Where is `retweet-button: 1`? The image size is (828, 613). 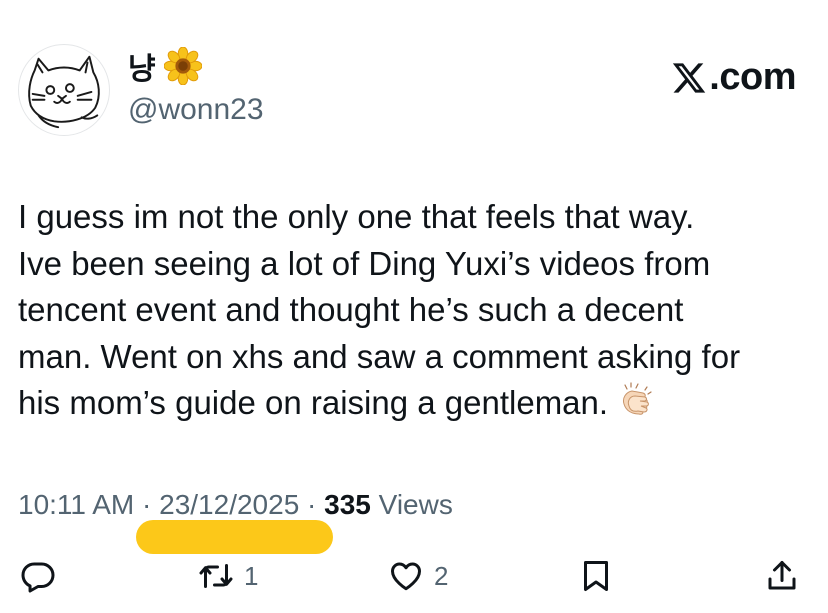 retweet-button: 1 is located at coordinates (228, 576).